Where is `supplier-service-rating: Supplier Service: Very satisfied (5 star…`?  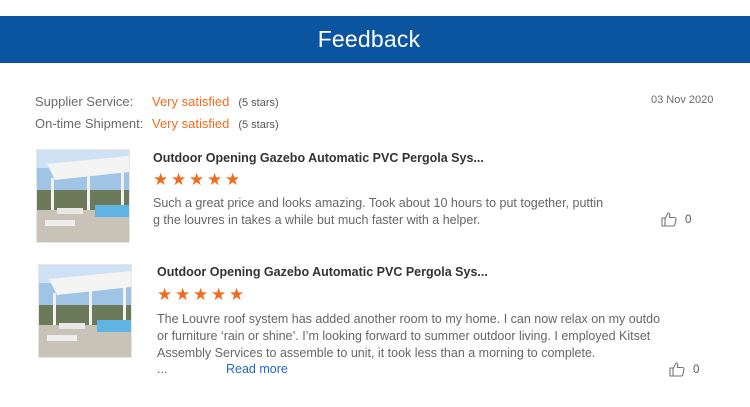
supplier-service-rating: Supplier Service: Very satisfied (5 star… is located at coordinates (157, 101).